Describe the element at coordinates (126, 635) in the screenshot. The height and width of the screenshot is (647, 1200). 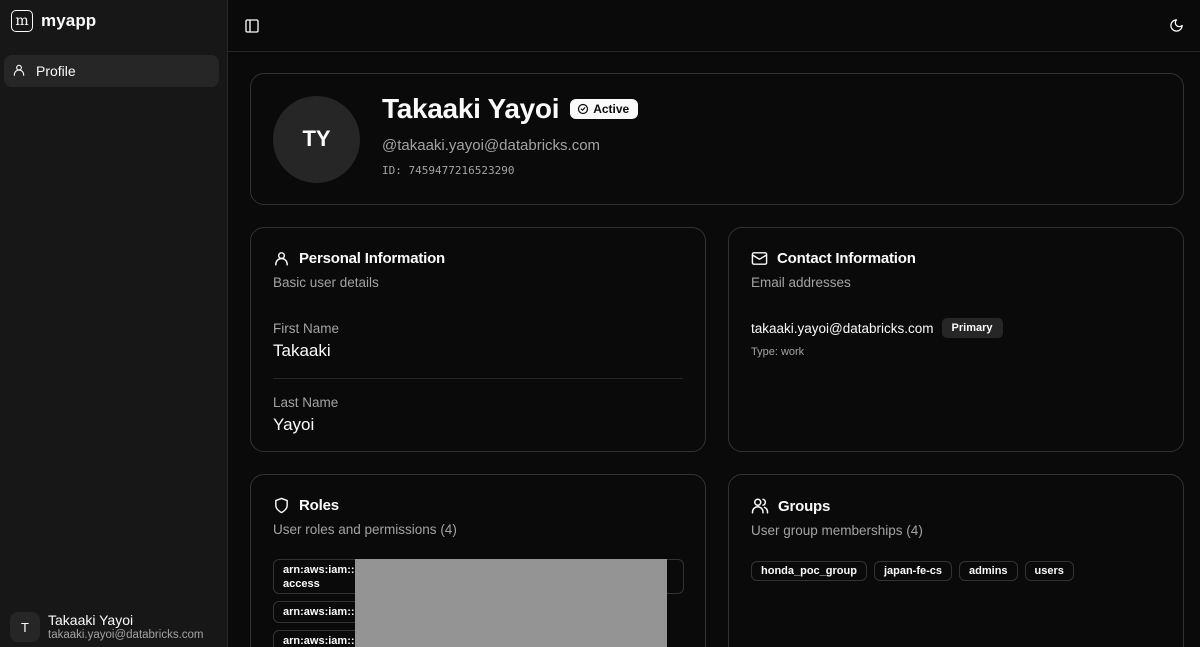
I see `user-email: takaaki.yayoi@databricks.com` at that location.